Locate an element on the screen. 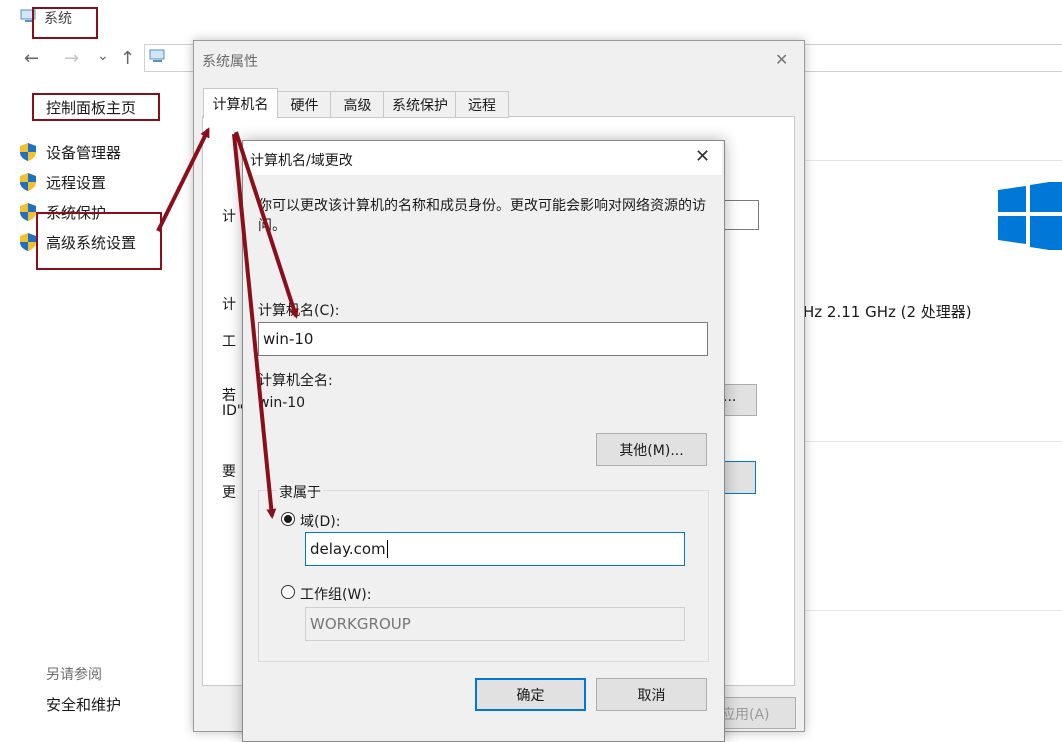 The image size is (1062, 742). annotation-arrows is located at coordinates (227, 323).